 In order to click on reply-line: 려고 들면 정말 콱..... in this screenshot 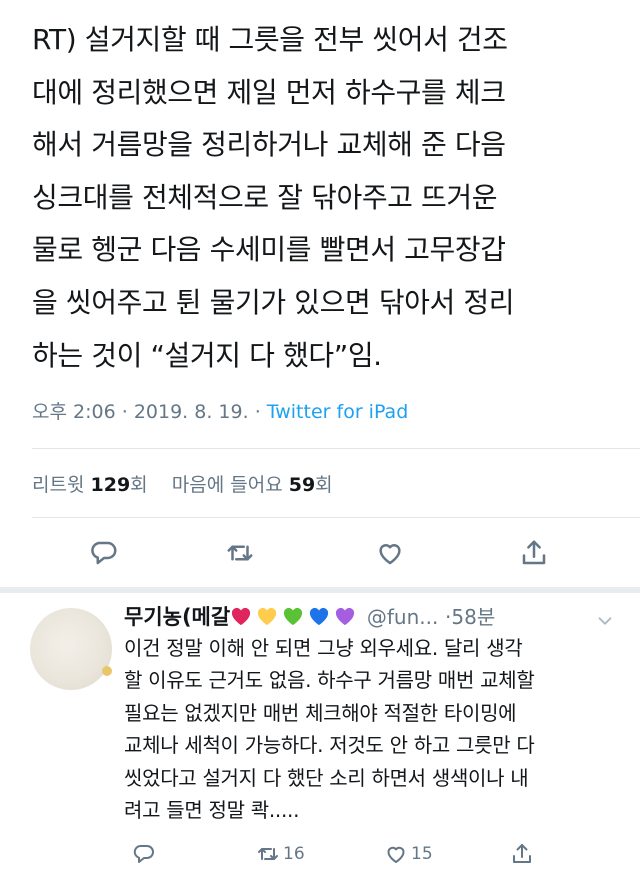, I will do `click(212, 810)`.